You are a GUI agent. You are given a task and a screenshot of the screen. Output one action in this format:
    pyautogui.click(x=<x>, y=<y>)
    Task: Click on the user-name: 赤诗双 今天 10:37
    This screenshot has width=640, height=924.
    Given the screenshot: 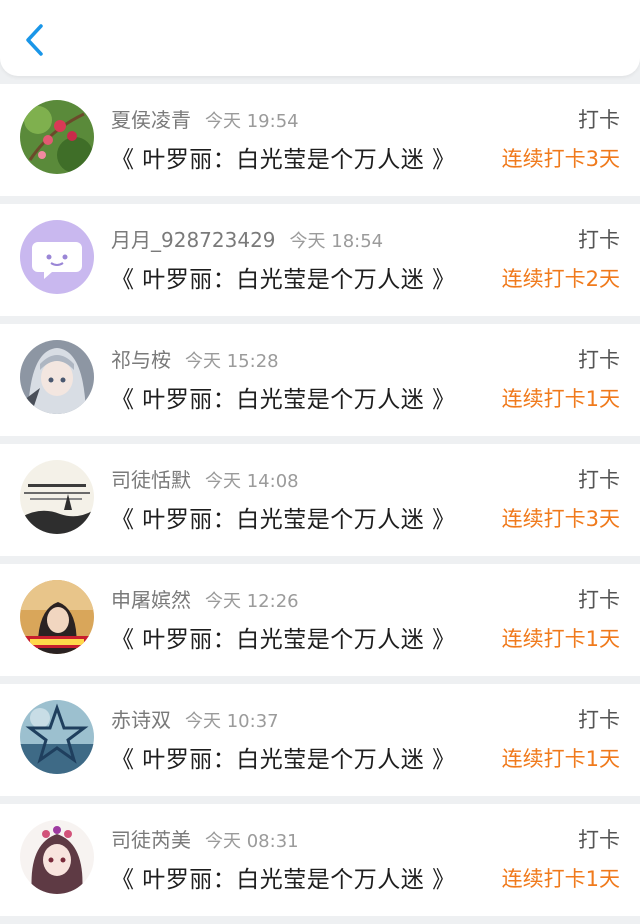 What is the action you would take?
    pyautogui.click(x=195, y=720)
    